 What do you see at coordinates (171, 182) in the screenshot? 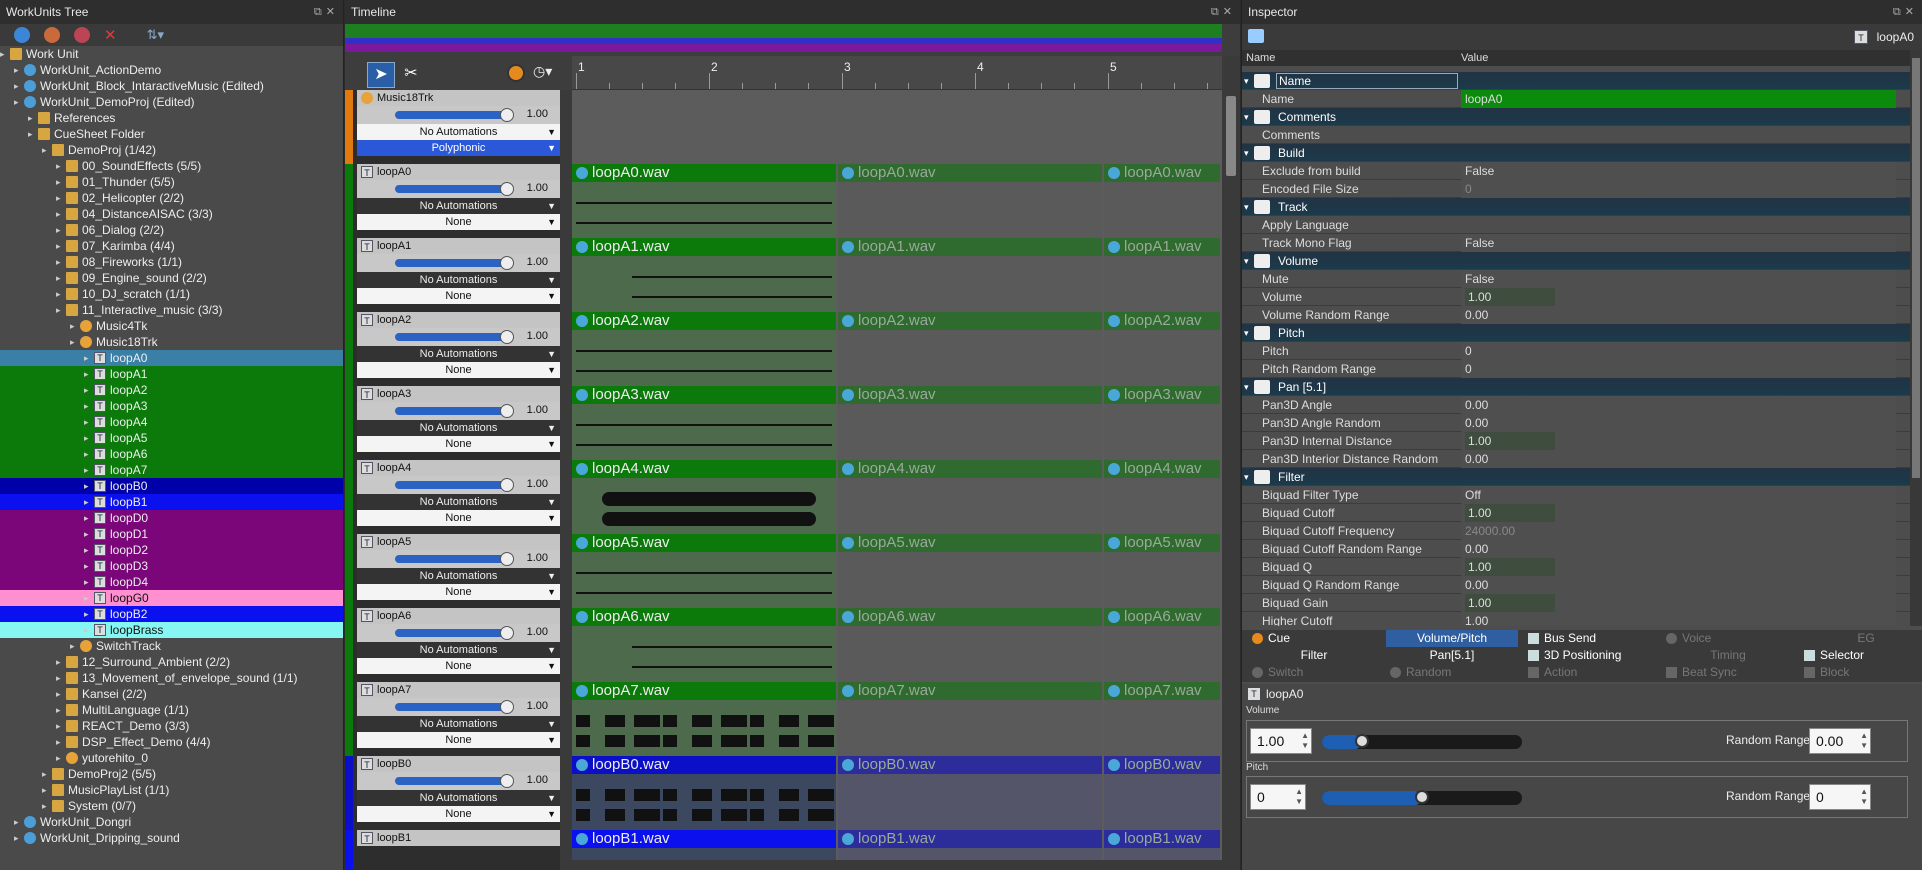
I see `tree-item: ▸ 01_Thunder (5/5)` at bounding box center [171, 182].